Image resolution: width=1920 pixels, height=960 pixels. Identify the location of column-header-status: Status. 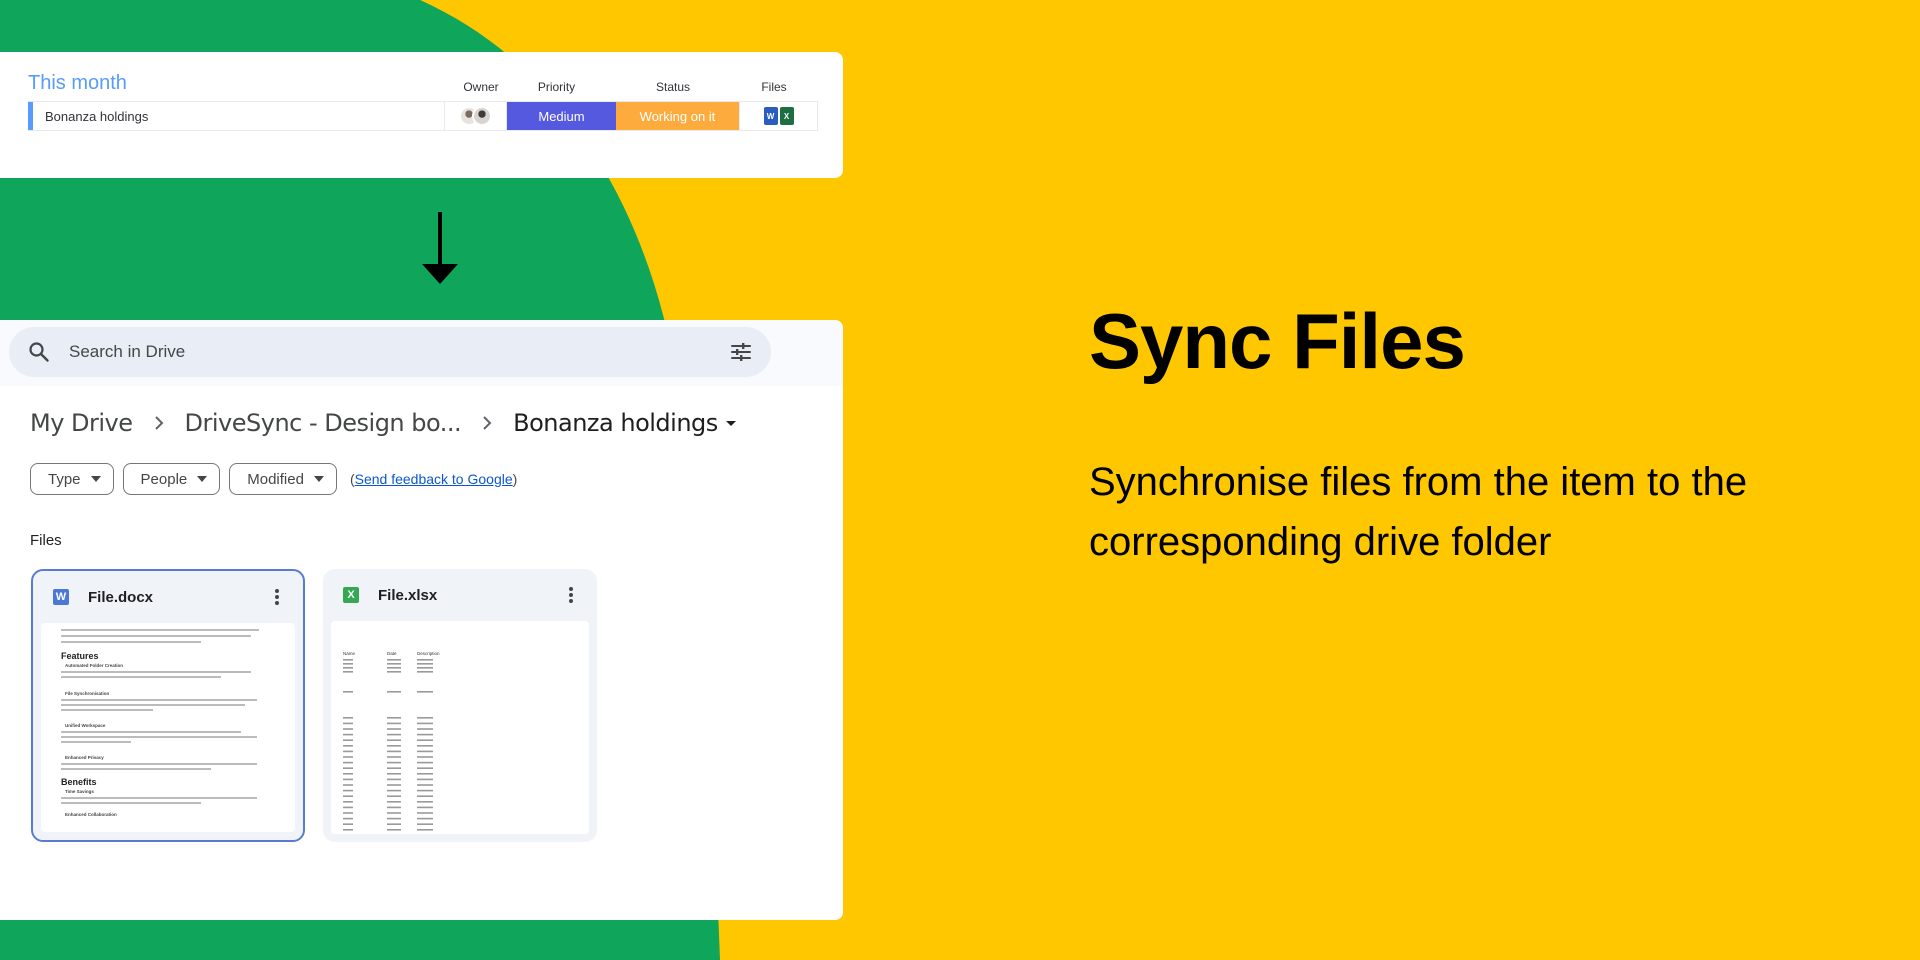
(673, 87).